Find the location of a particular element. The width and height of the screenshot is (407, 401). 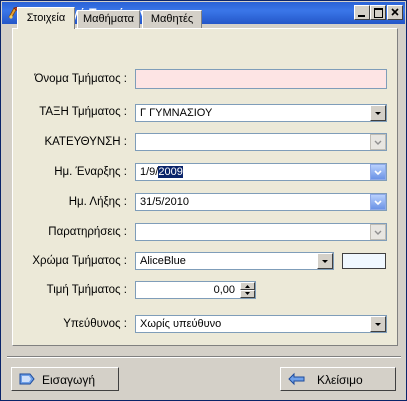

responsible-dropdown-button is located at coordinates (378, 324).